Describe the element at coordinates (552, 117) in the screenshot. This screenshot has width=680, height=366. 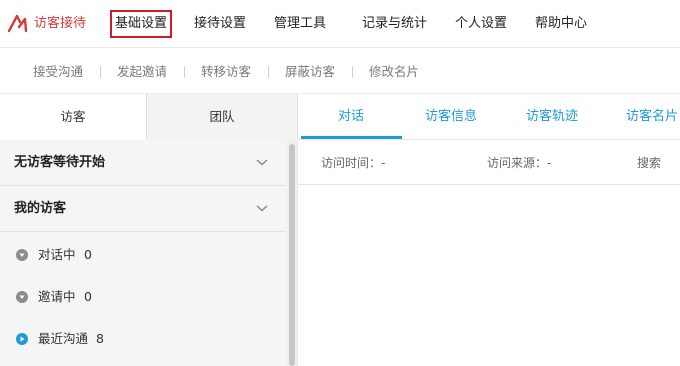
I see `tab-visitor-trail: 访客轨迹` at that location.